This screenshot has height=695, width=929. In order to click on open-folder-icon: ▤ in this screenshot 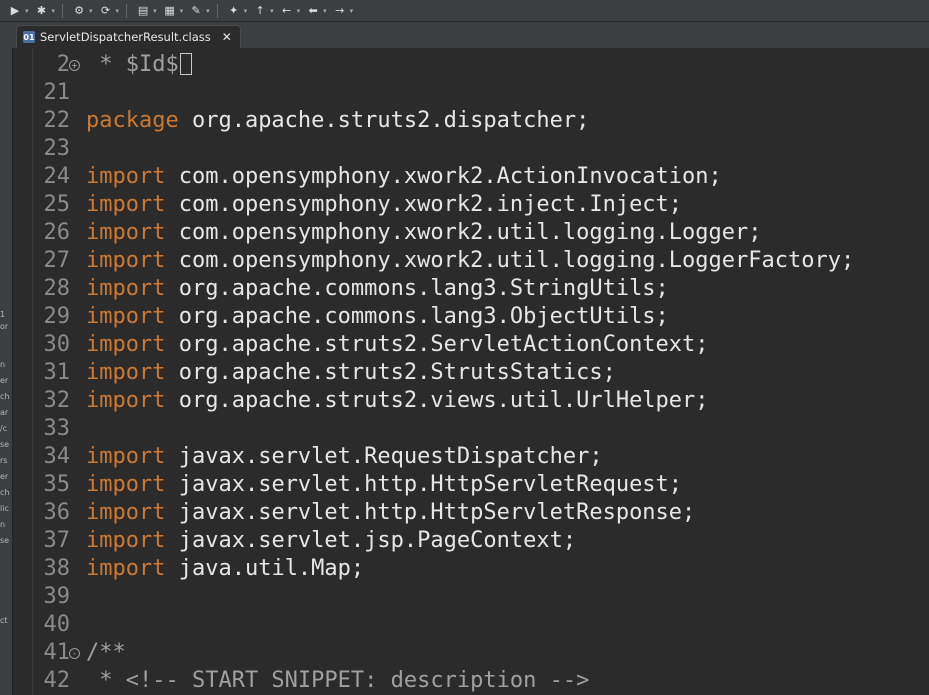, I will do `click(143, 11)`.